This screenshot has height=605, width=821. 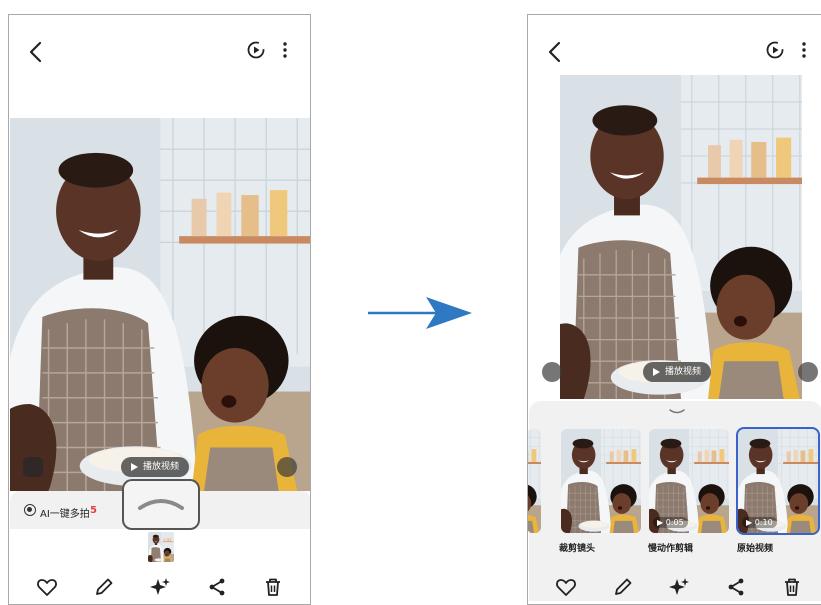 I want to click on clip-card-selected: ▶ 0:10, so click(x=778, y=481).